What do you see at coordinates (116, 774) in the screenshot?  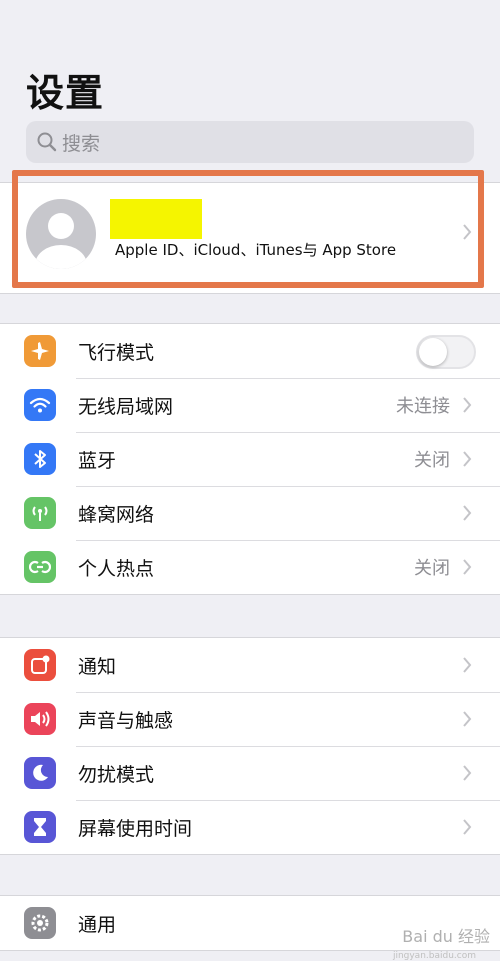 I see `row-label: 勿扰模式` at bounding box center [116, 774].